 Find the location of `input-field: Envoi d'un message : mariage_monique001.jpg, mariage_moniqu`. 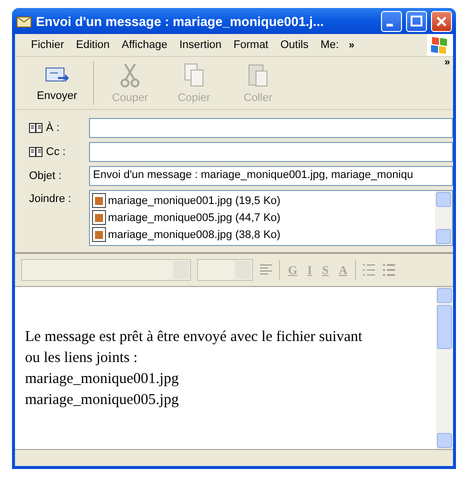

input-field: Envoi d'un message : mariage_monique001.jpg, mariage_moniqu is located at coordinates (271, 176).